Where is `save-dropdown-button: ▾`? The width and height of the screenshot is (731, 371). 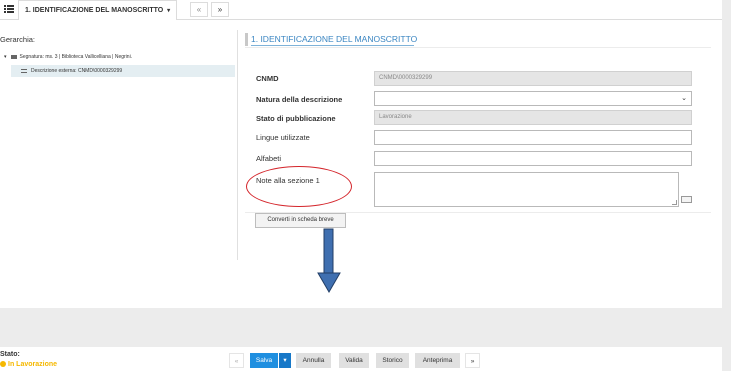
save-dropdown-button: ▾ is located at coordinates (285, 360).